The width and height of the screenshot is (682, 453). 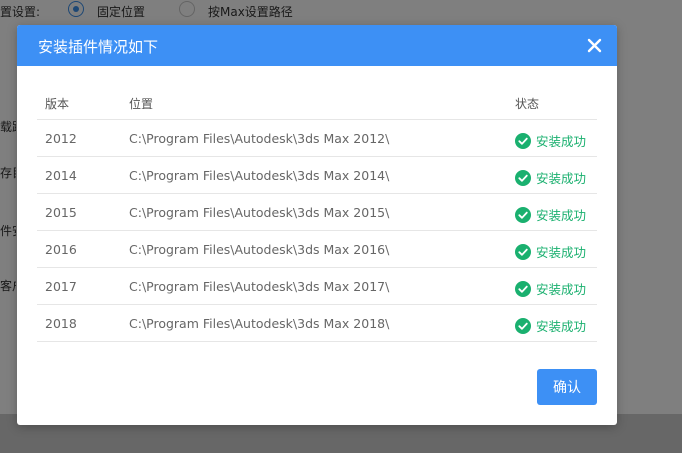 What do you see at coordinates (61, 286) in the screenshot?
I see `version-cell: 2017` at bounding box center [61, 286].